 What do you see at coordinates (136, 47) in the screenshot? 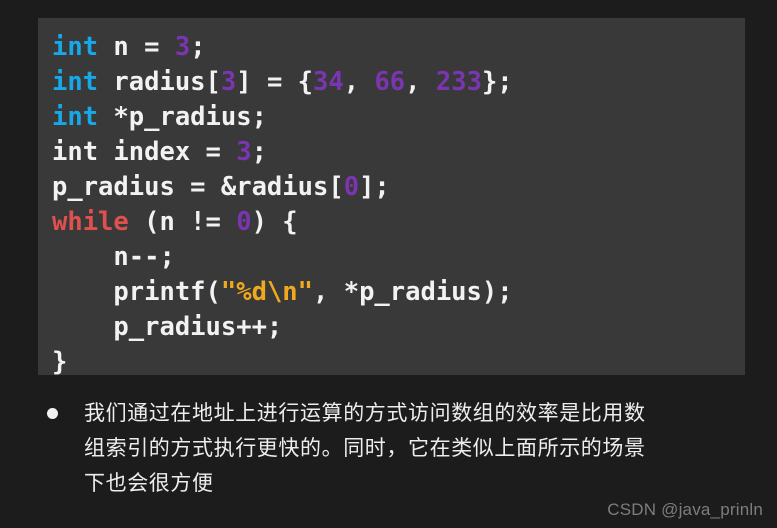
I see `code-token-plain: n =` at bounding box center [136, 47].